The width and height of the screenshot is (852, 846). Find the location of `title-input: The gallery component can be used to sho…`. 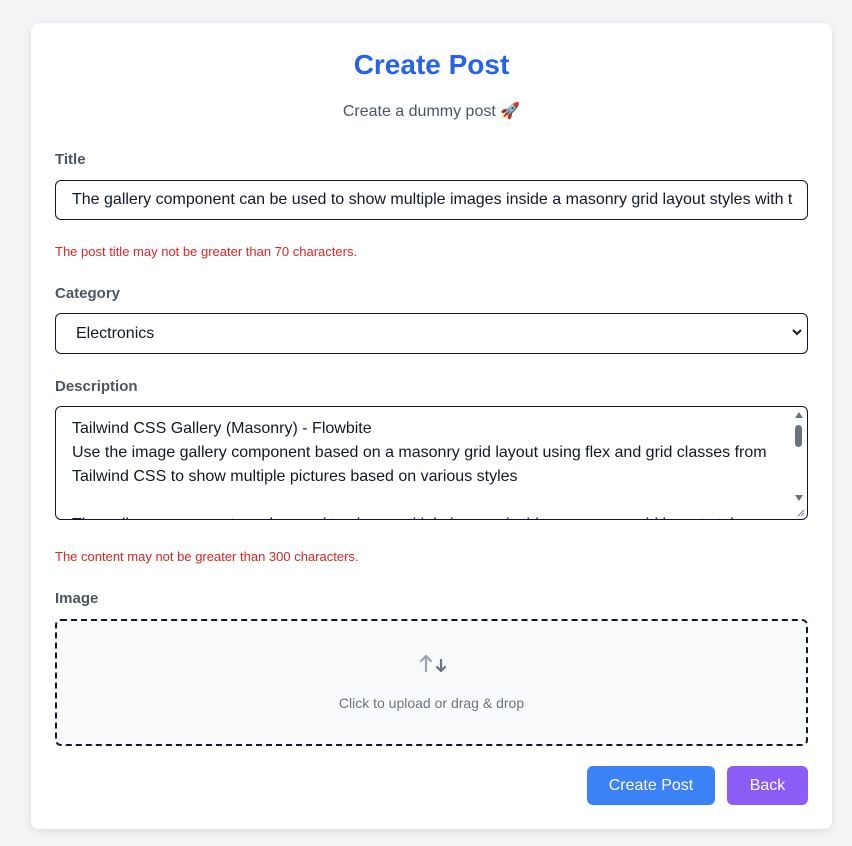

title-input: The gallery component can be used to sho… is located at coordinates (431, 200).